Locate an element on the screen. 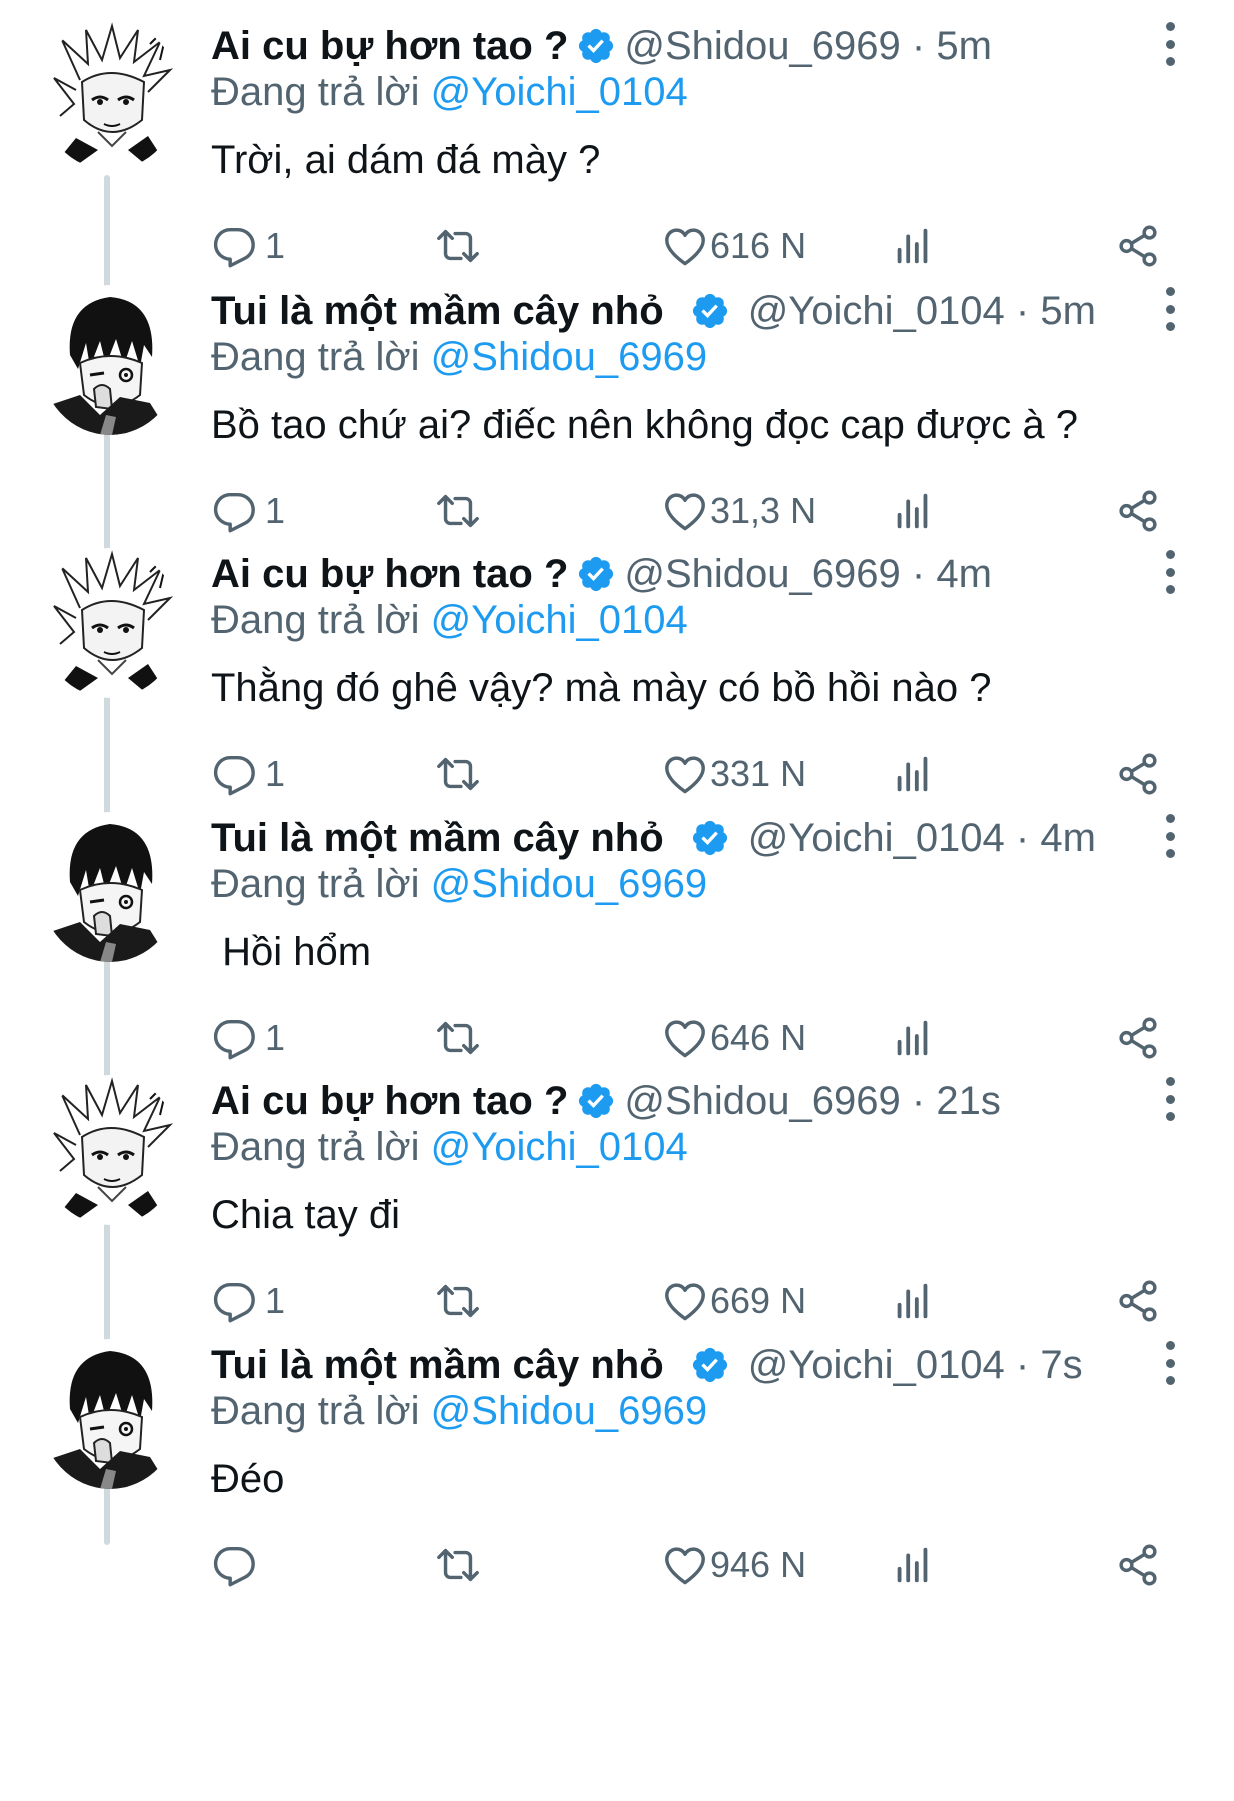 This screenshot has width=1234, height=1801. handle-and-time: @Yoichi_0104 · 5m is located at coordinates (922, 311).